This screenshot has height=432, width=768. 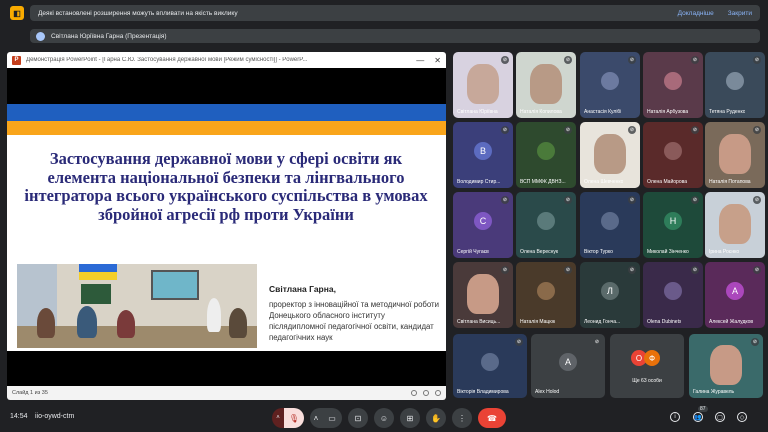 What do you see at coordinates (316, 418) in the screenshot?
I see `camera-options-button: ˄` at bounding box center [316, 418].